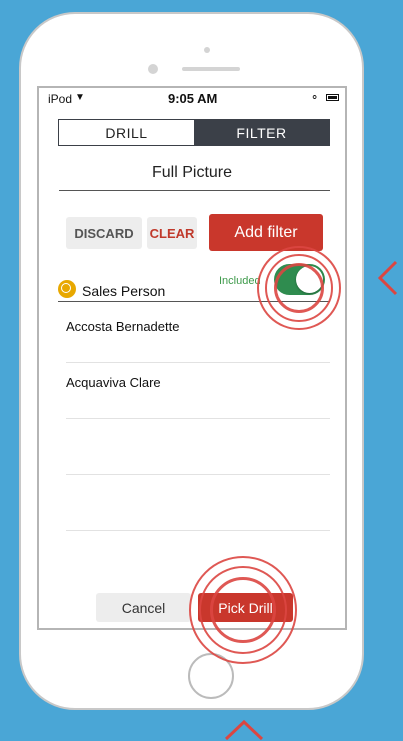  What do you see at coordinates (194, 301) in the screenshot?
I see `dimension-divider` at bounding box center [194, 301].